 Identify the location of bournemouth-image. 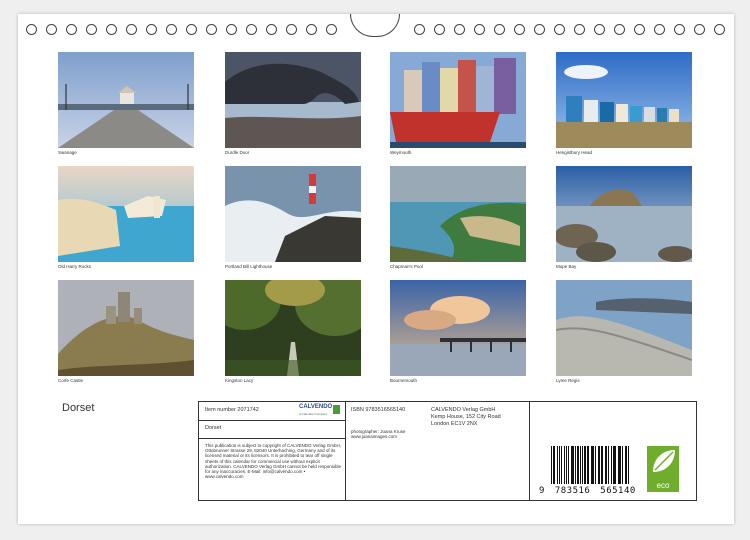
(458, 328).